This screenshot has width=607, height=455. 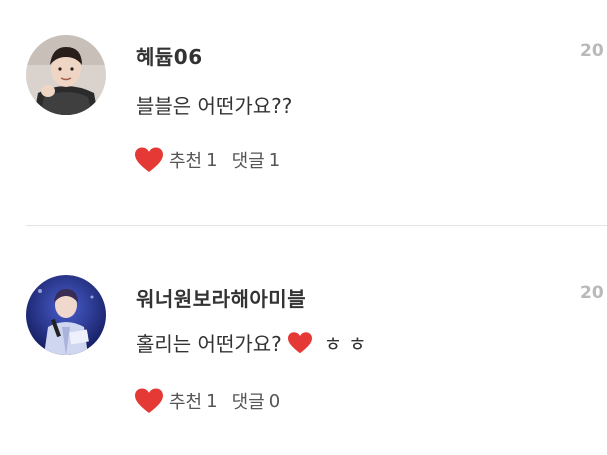 I want to click on heart-emoji-icon, so click(x=300, y=343).